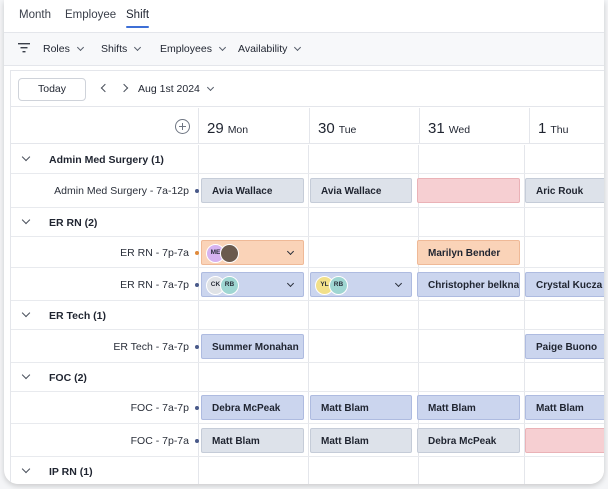 The image size is (608, 489). I want to click on roles-filter-label: Roles, so click(56, 49).